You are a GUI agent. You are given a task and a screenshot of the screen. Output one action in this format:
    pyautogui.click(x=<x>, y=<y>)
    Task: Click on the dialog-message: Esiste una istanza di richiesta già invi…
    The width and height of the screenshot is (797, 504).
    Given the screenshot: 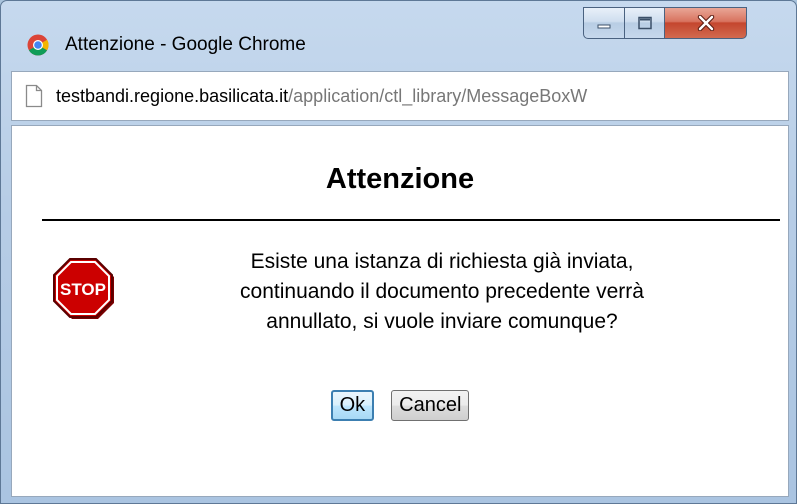 What is the action you would take?
    pyautogui.click(x=442, y=292)
    